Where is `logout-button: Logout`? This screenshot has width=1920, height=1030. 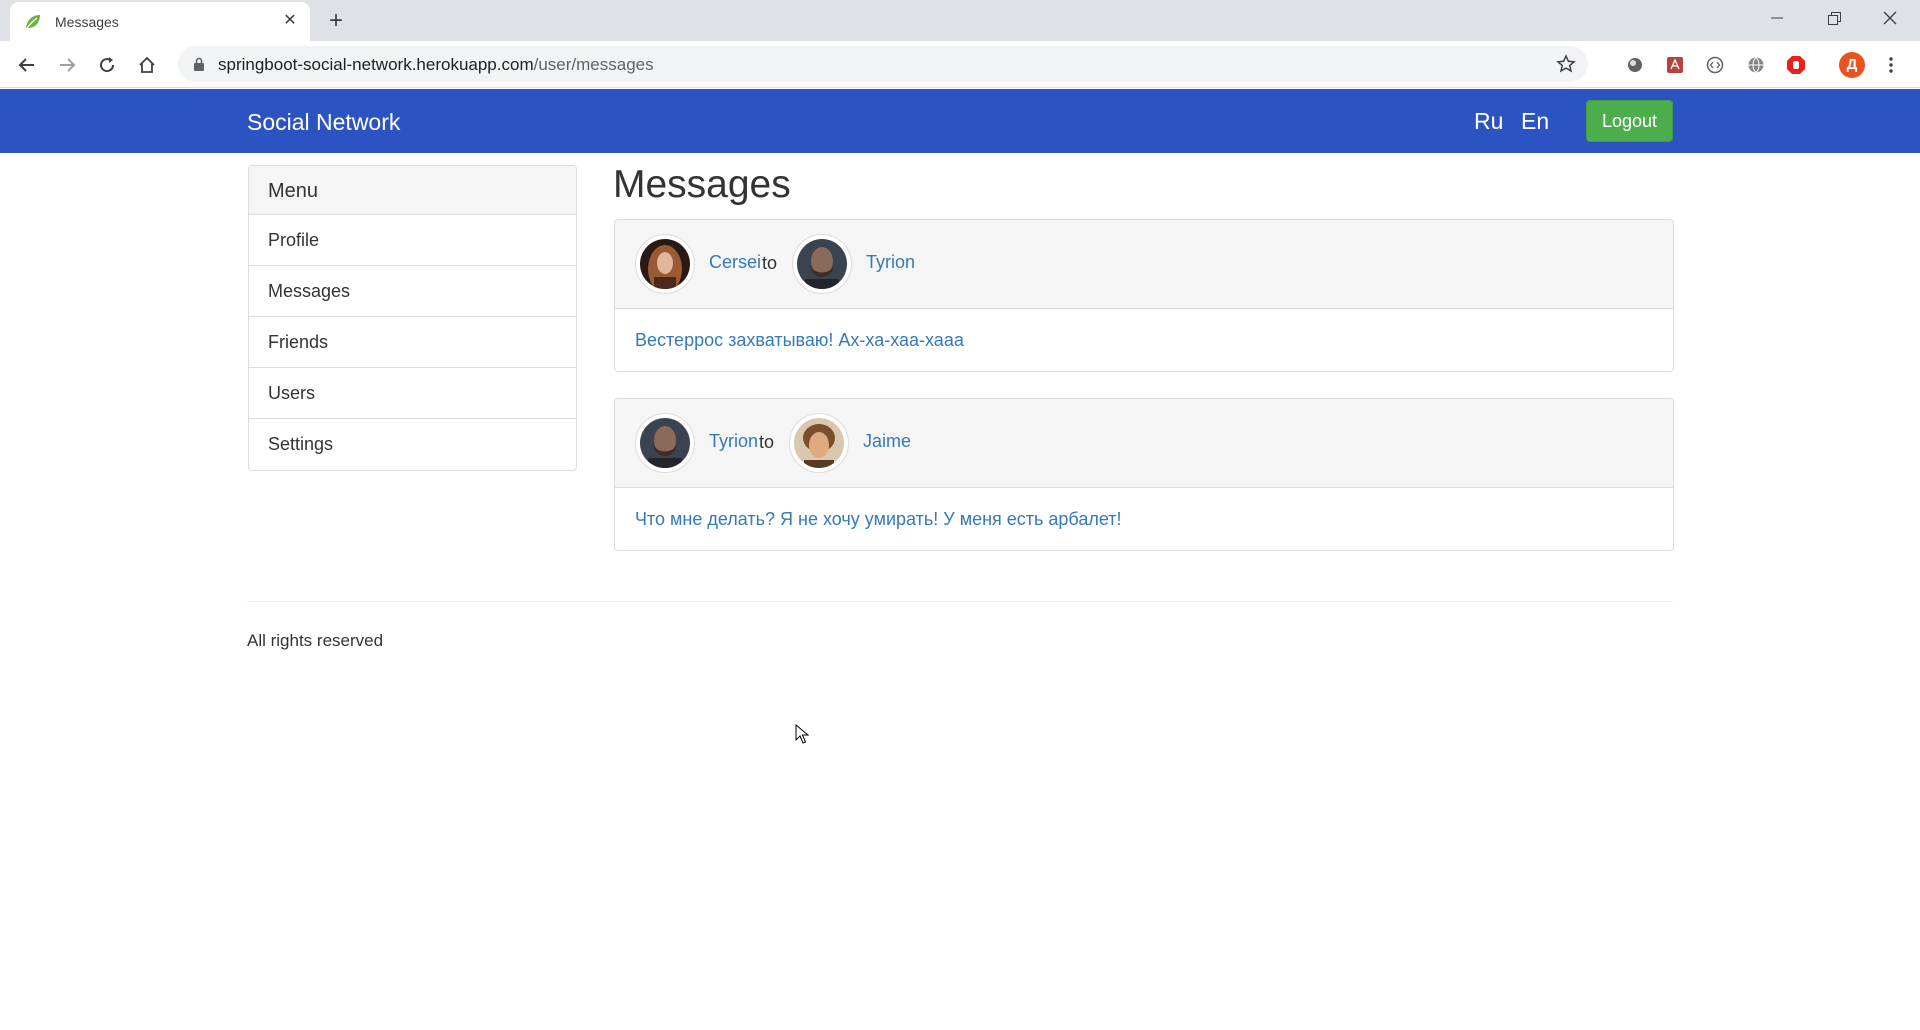 logout-button: Logout is located at coordinates (1629, 121).